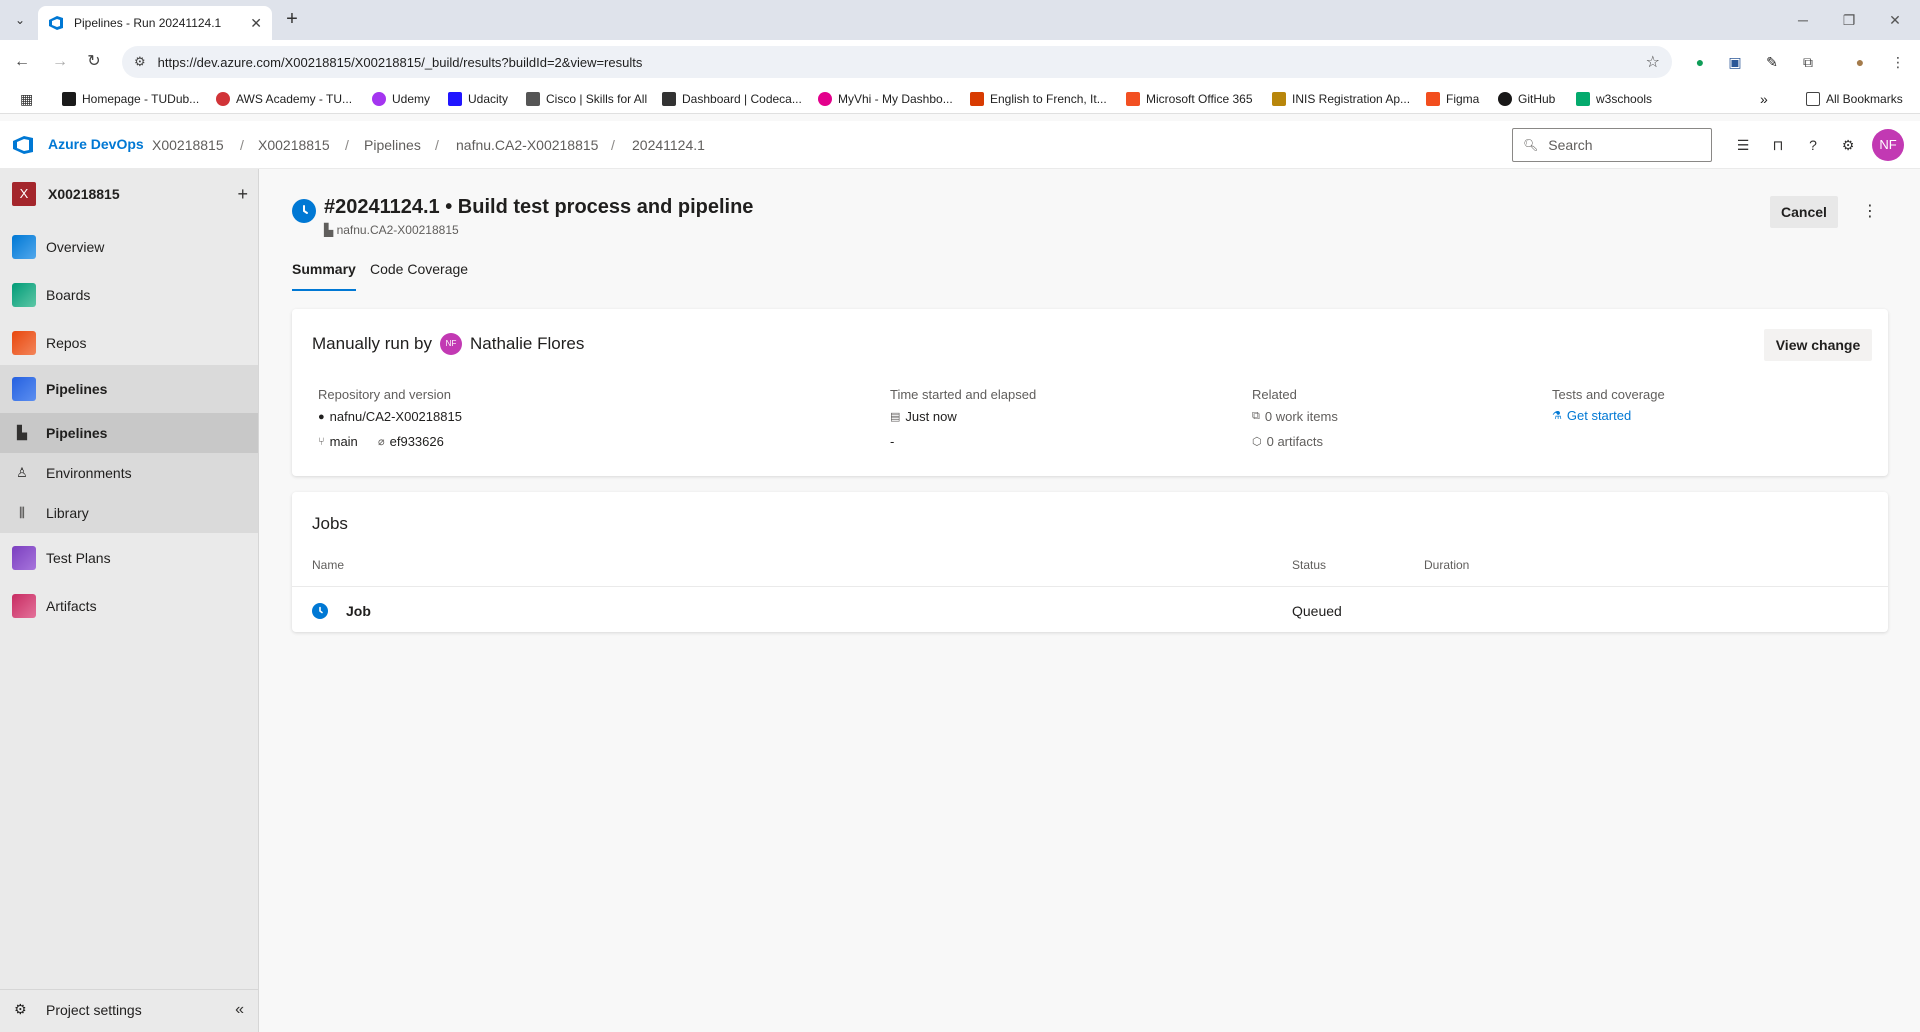 The width and height of the screenshot is (1920, 1032). Describe the element at coordinates (1898, 62) in the screenshot. I see `browser-menu-icon: ⋮` at that location.